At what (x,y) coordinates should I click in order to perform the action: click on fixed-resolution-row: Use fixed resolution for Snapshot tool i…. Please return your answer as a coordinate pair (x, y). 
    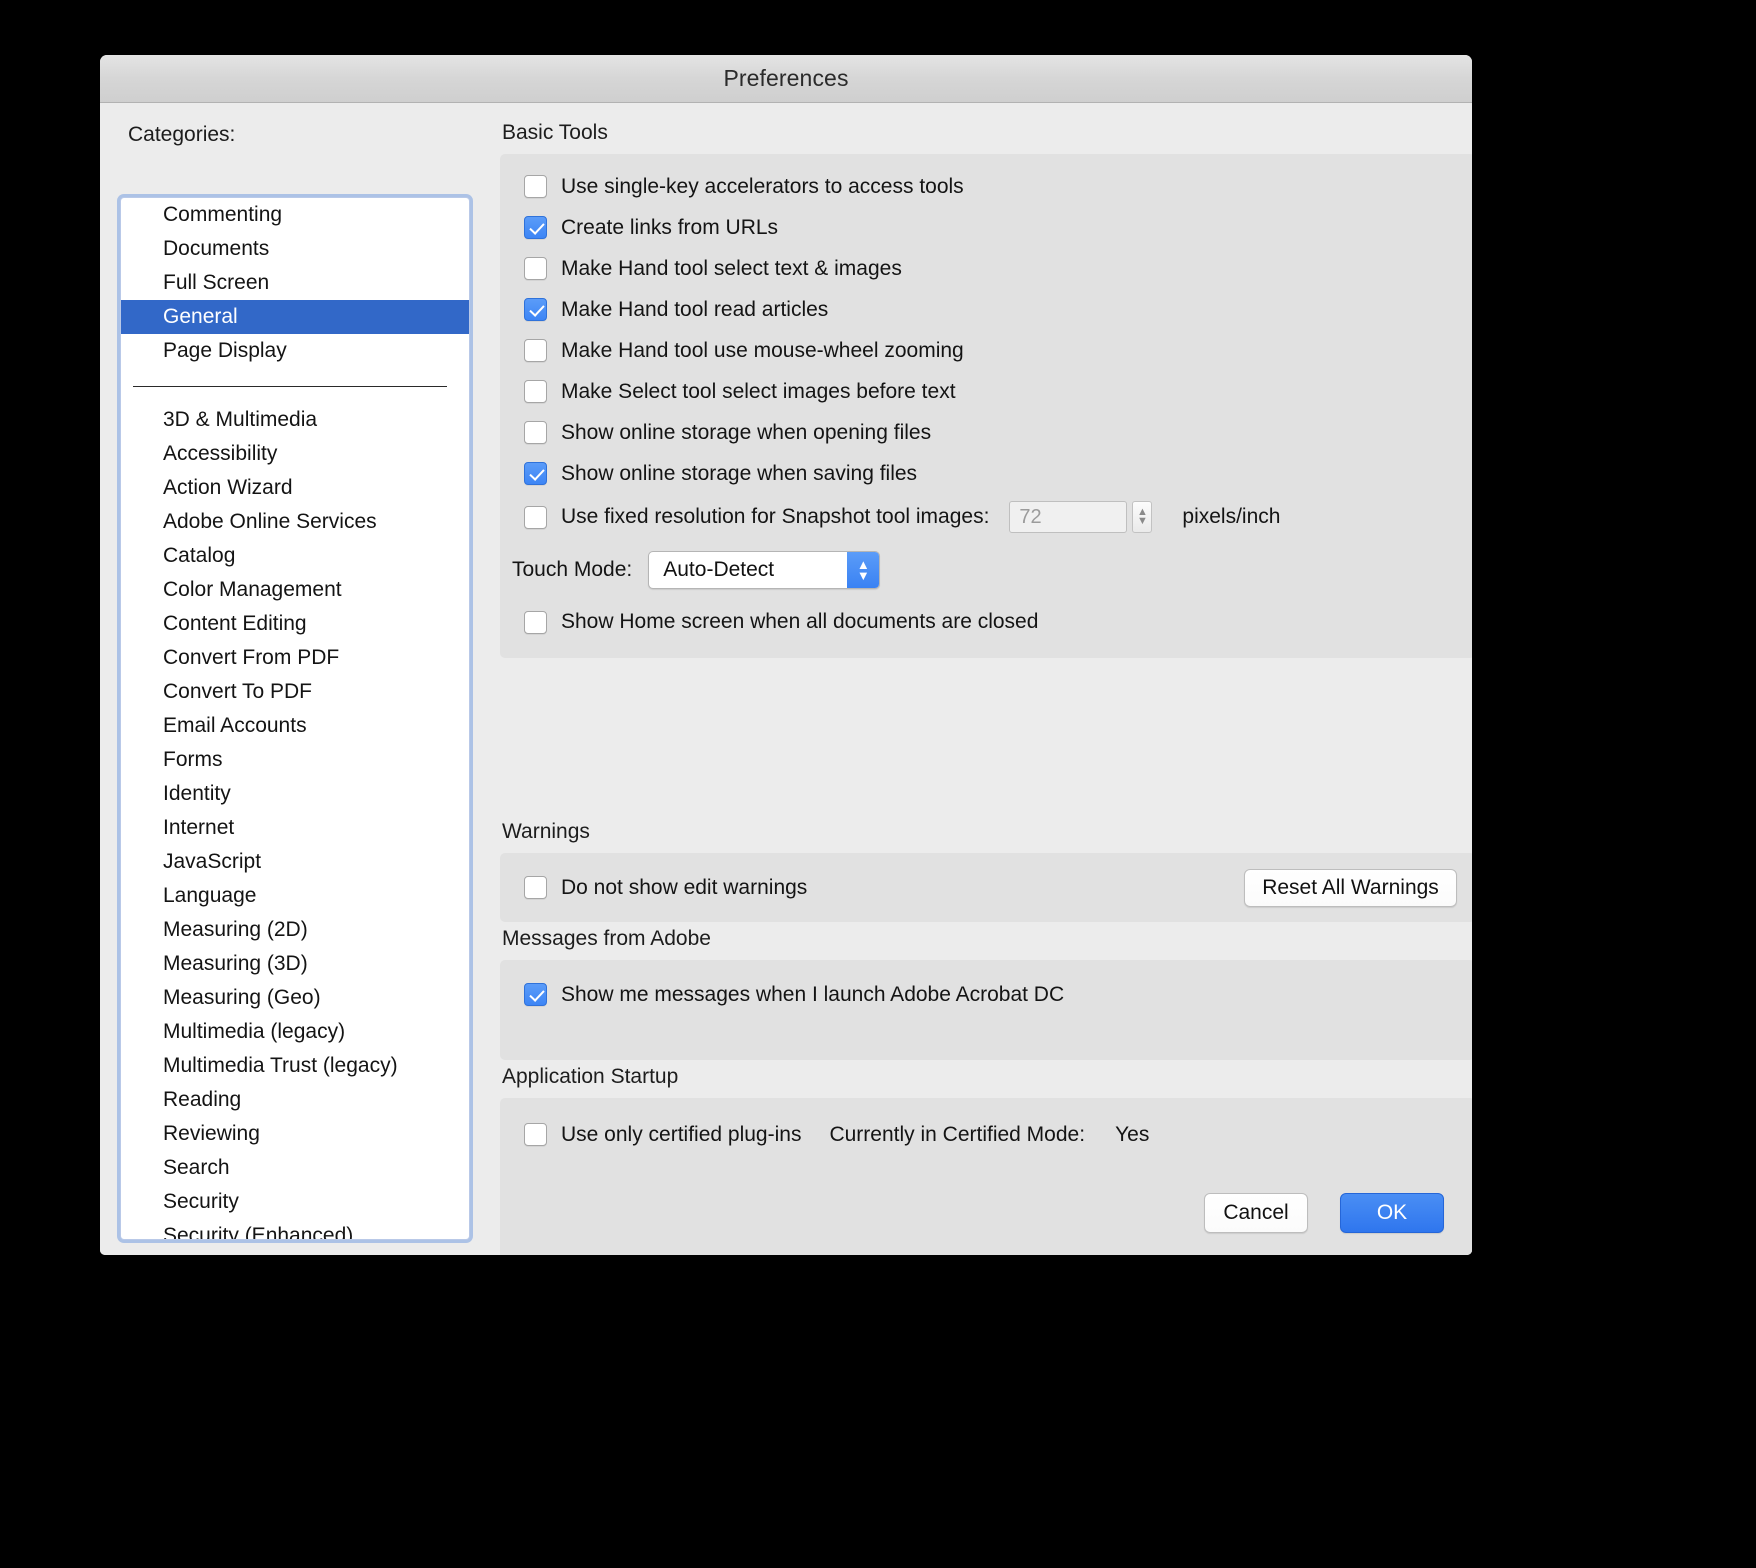
    Looking at the image, I should click on (986, 517).